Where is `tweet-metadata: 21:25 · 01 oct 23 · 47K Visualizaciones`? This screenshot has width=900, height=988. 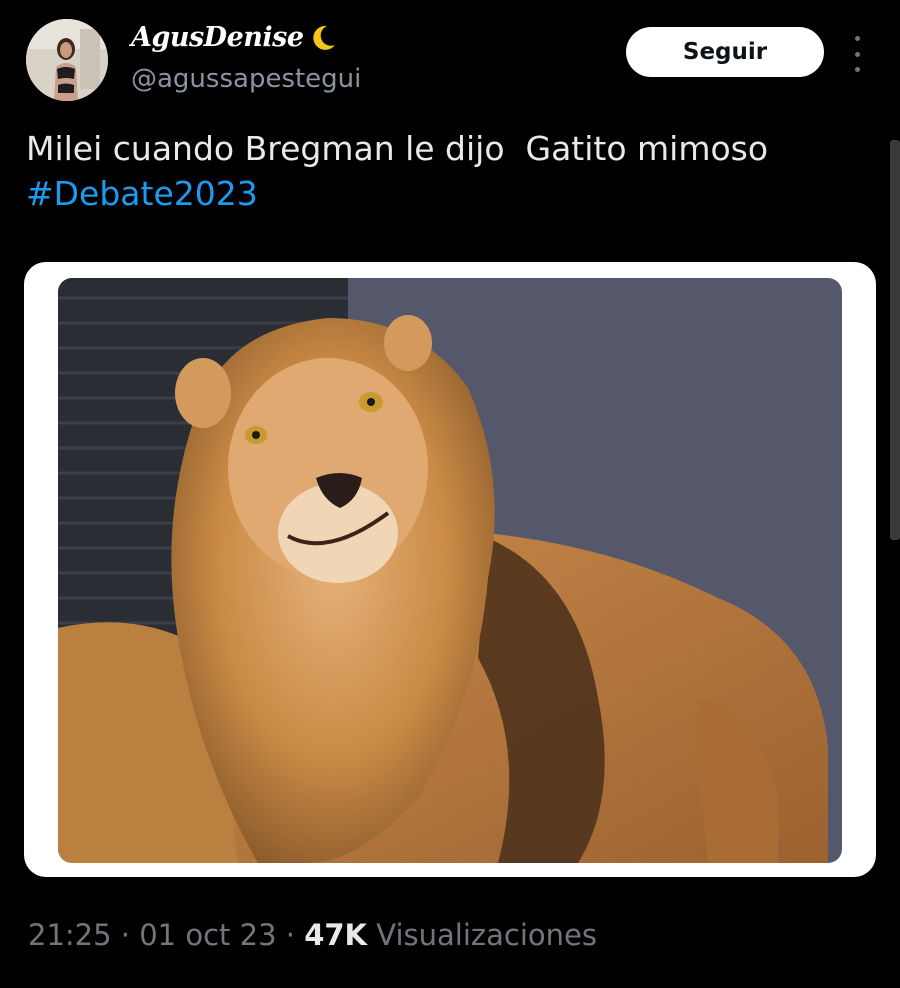
tweet-metadata: 21:25 · 01 oct 23 · 47K Visualizaciones is located at coordinates (312, 935).